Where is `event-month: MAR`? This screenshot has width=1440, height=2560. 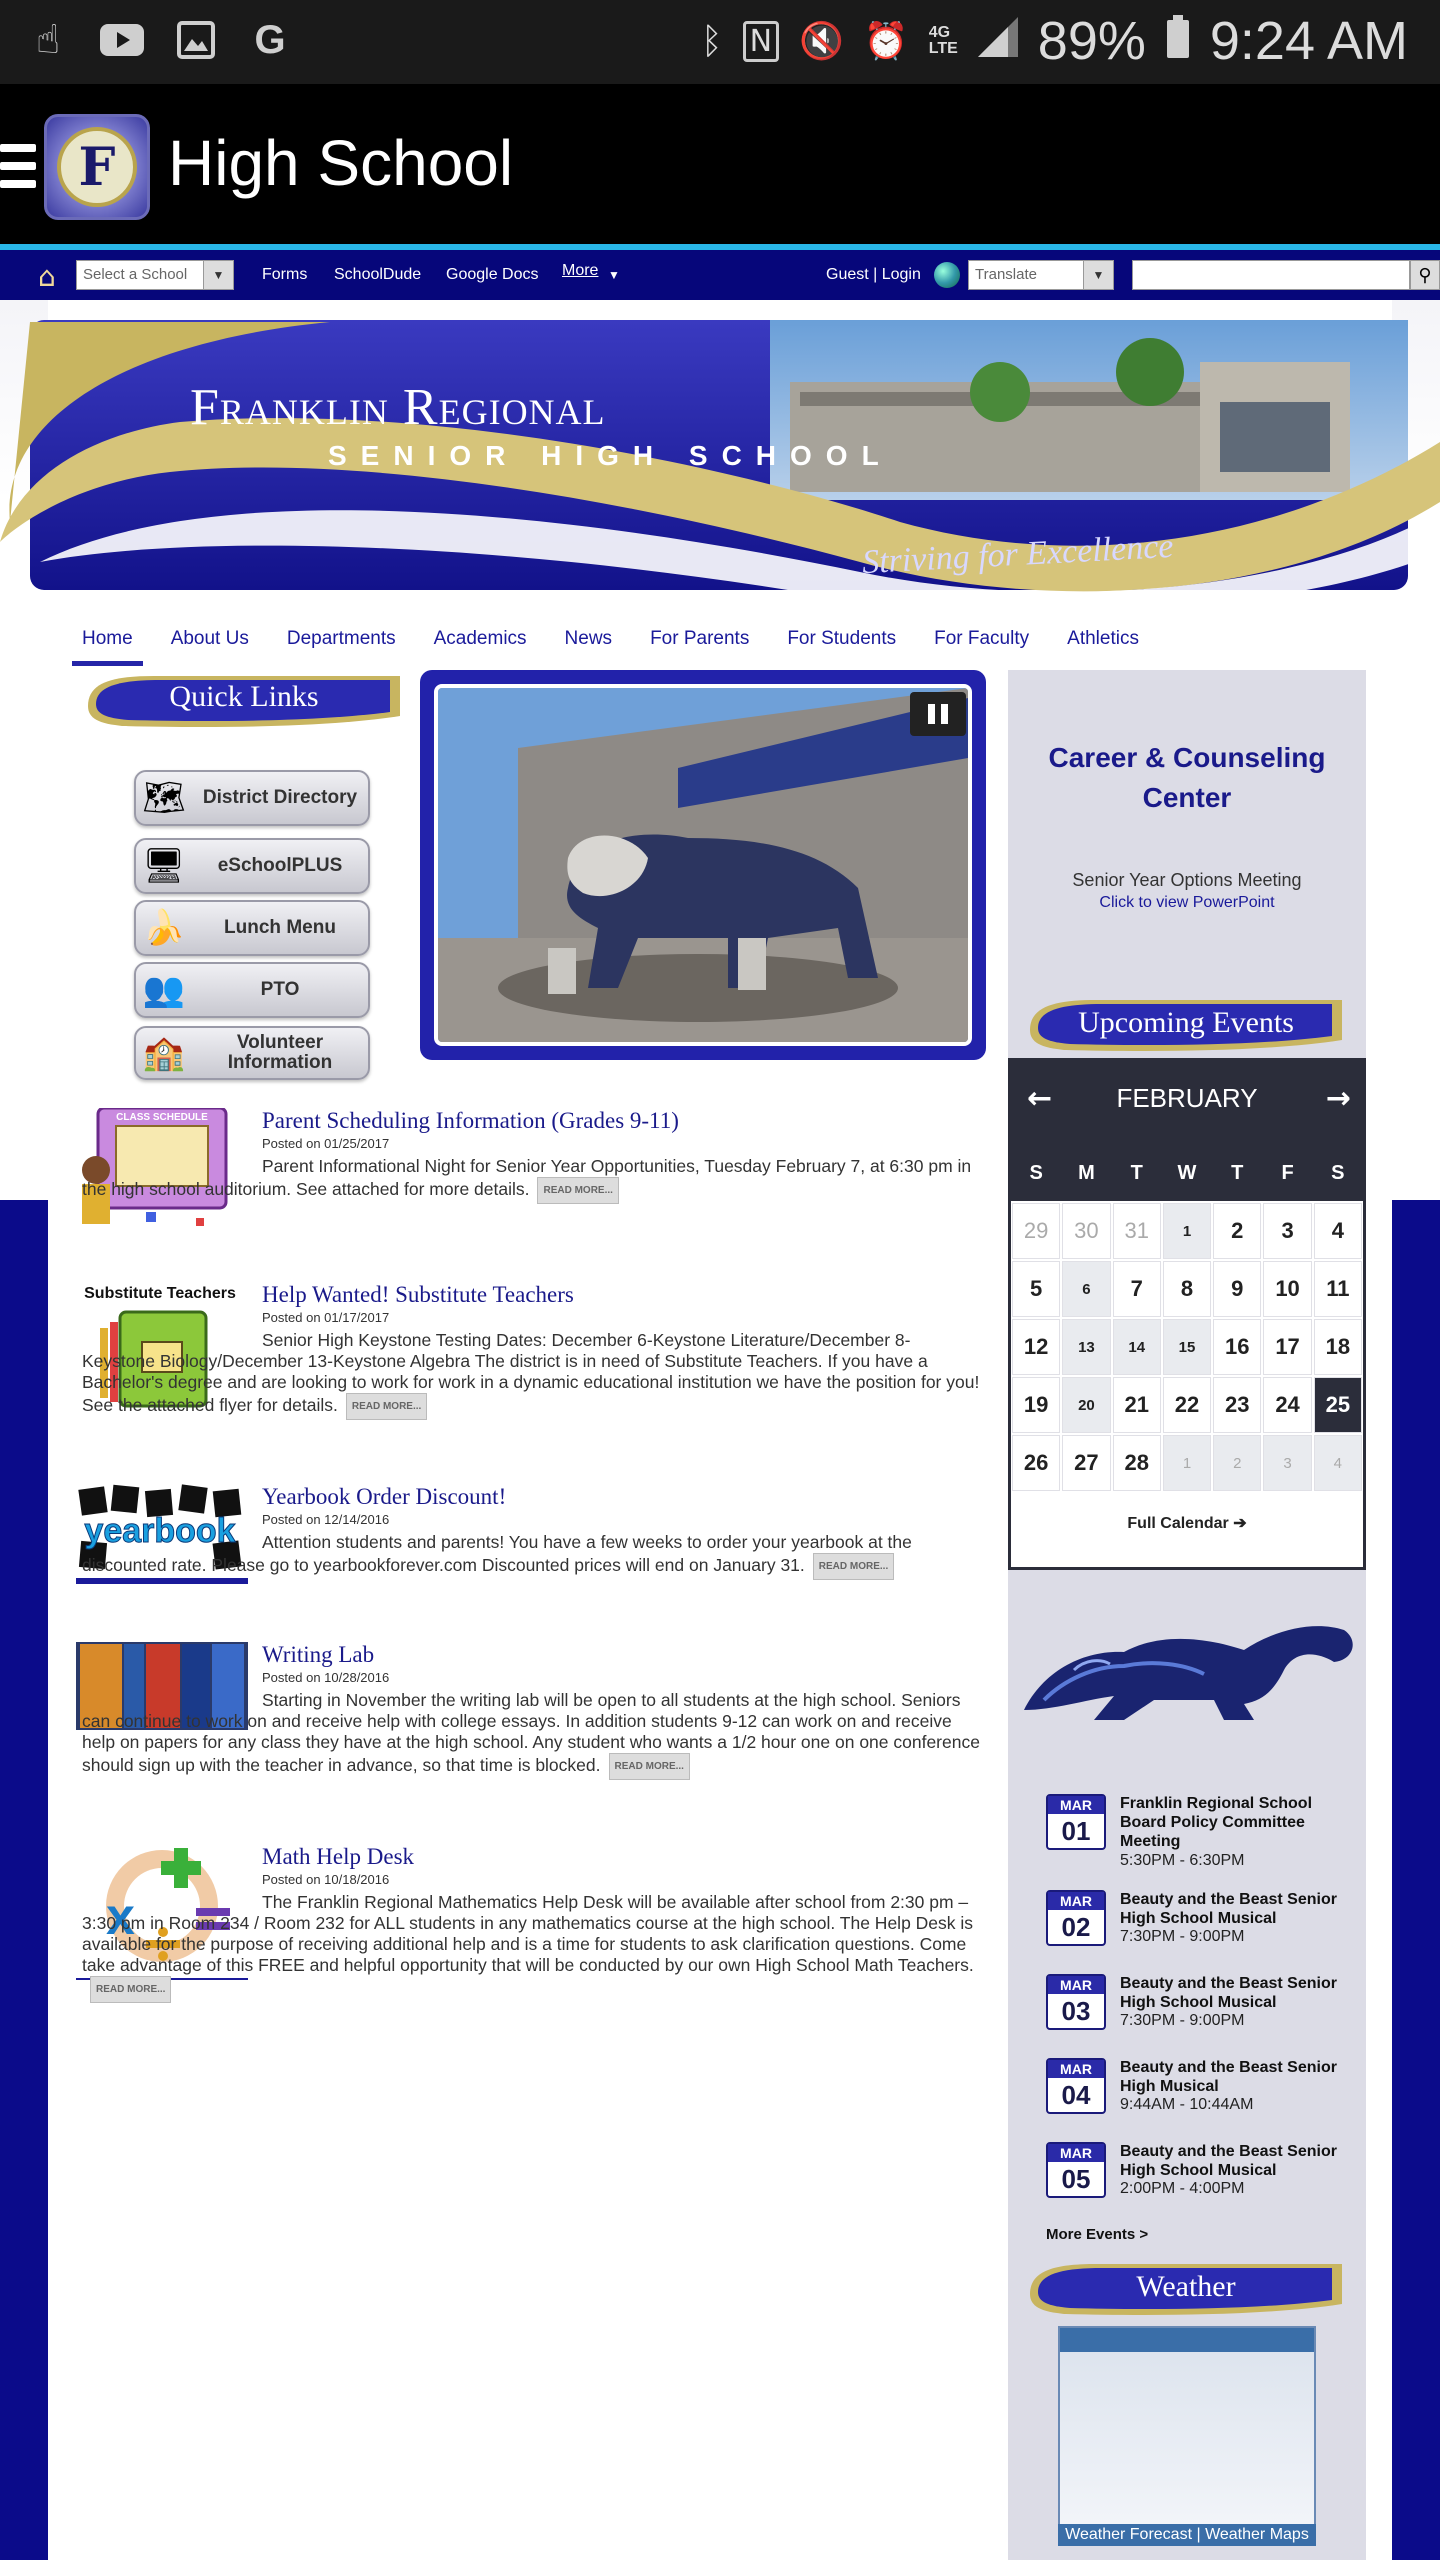 event-month: MAR is located at coordinates (1076, 1901).